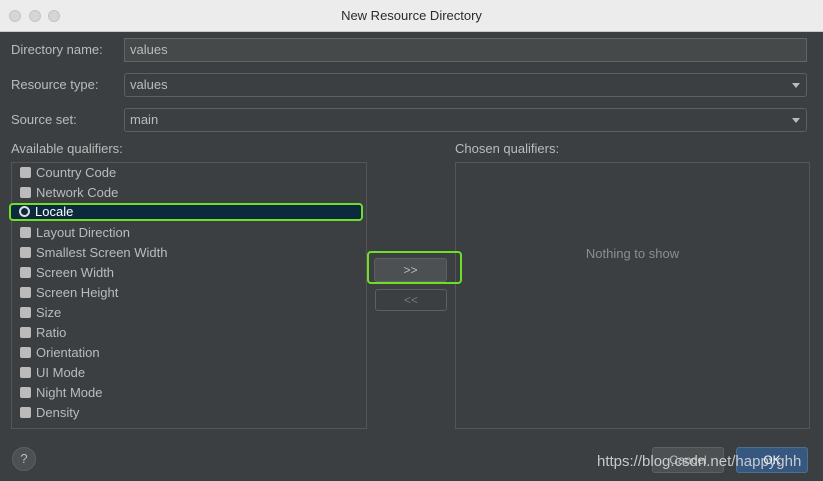 The width and height of the screenshot is (823, 481). I want to click on source-set-dropdown: main, so click(465, 120).